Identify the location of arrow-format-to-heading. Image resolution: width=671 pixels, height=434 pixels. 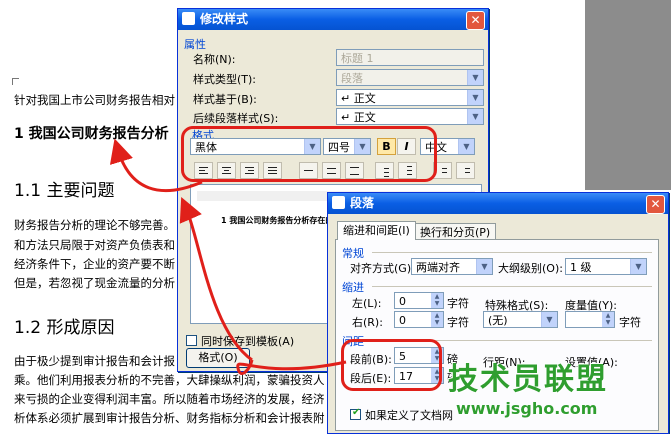
(156, 165).